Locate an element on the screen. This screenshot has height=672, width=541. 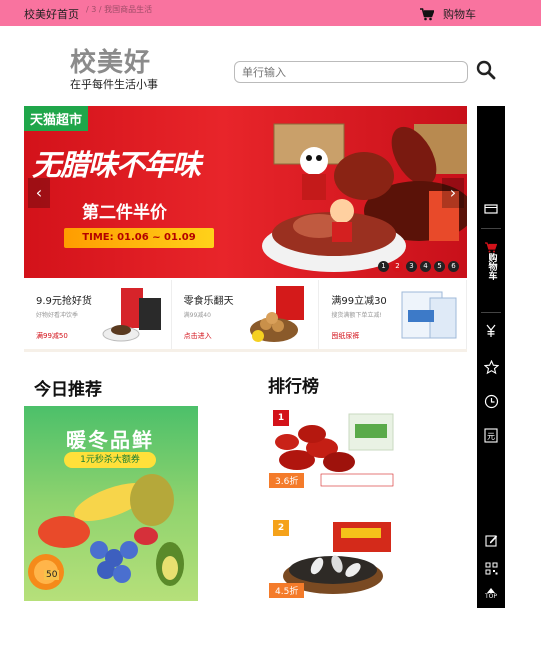
fruits-image is located at coordinates (106, 532).